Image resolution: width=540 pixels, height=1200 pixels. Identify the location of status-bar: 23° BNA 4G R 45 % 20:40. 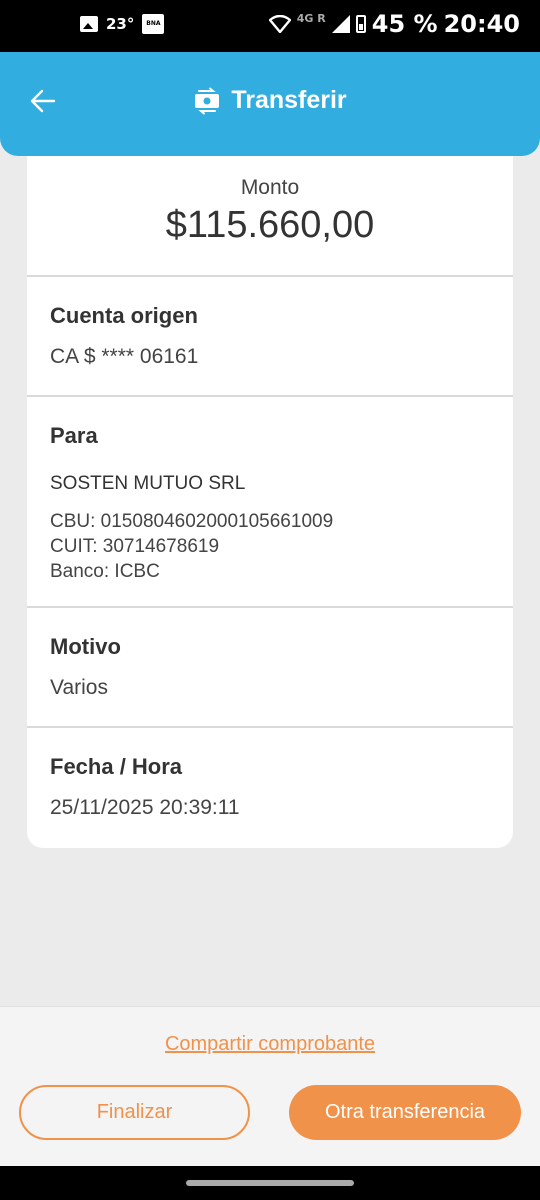
(270, 26).